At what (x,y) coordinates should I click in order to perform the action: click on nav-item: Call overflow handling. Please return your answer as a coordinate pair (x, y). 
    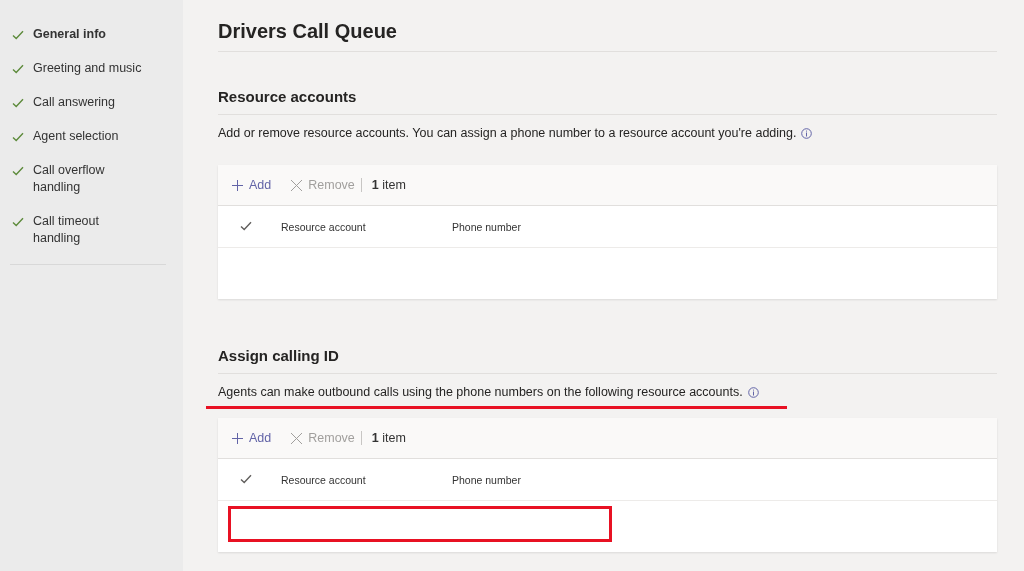
    Looking at the image, I should click on (88, 179).